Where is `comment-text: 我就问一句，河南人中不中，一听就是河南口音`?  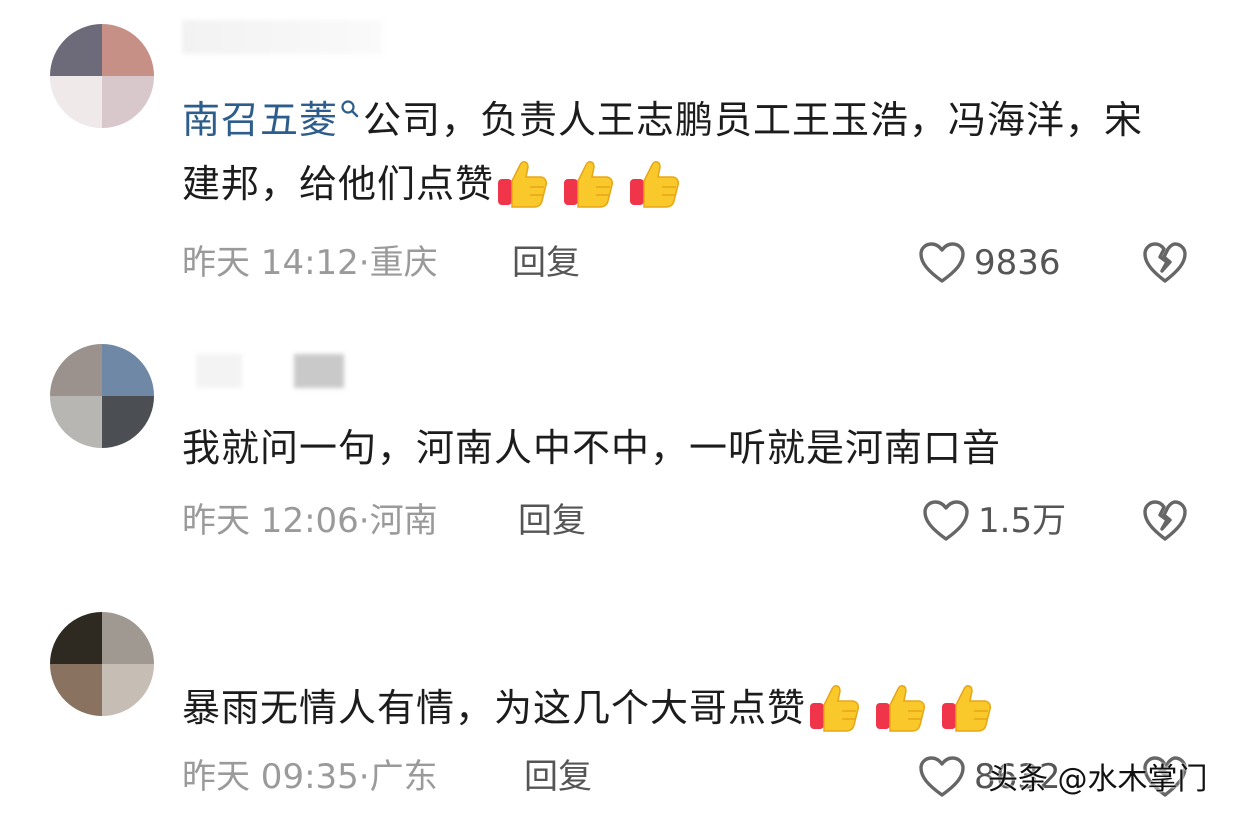 comment-text: 我就问一句，河南人中不中，一听就是河南口音 is located at coordinates (672, 448).